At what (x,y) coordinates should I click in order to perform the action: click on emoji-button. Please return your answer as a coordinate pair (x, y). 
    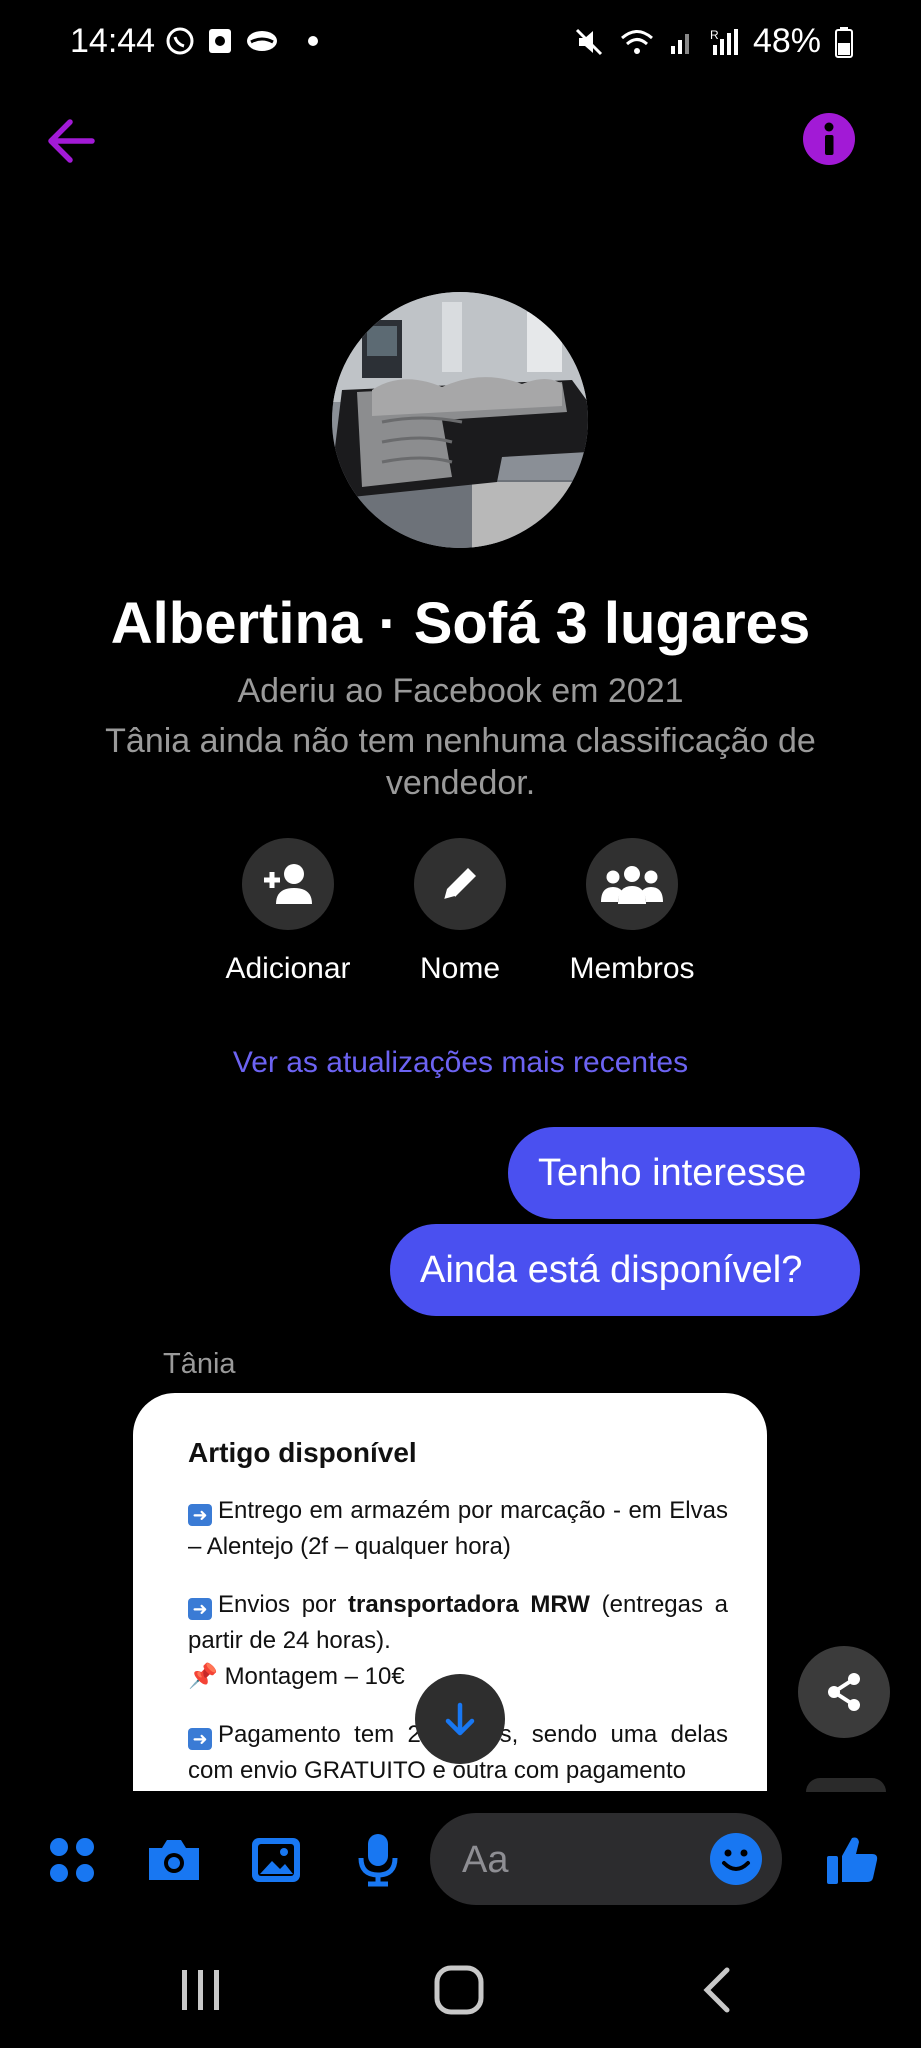
    Looking at the image, I should click on (736, 1859).